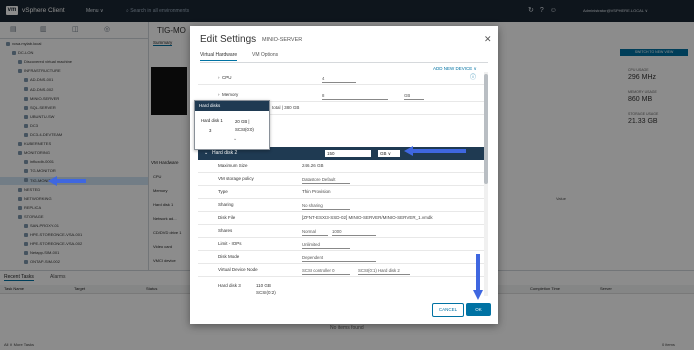 This screenshot has height=351, width=694. What do you see at coordinates (225, 77) in the screenshot?
I see `cpu-label: › CPU` at bounding box center [225, 77].